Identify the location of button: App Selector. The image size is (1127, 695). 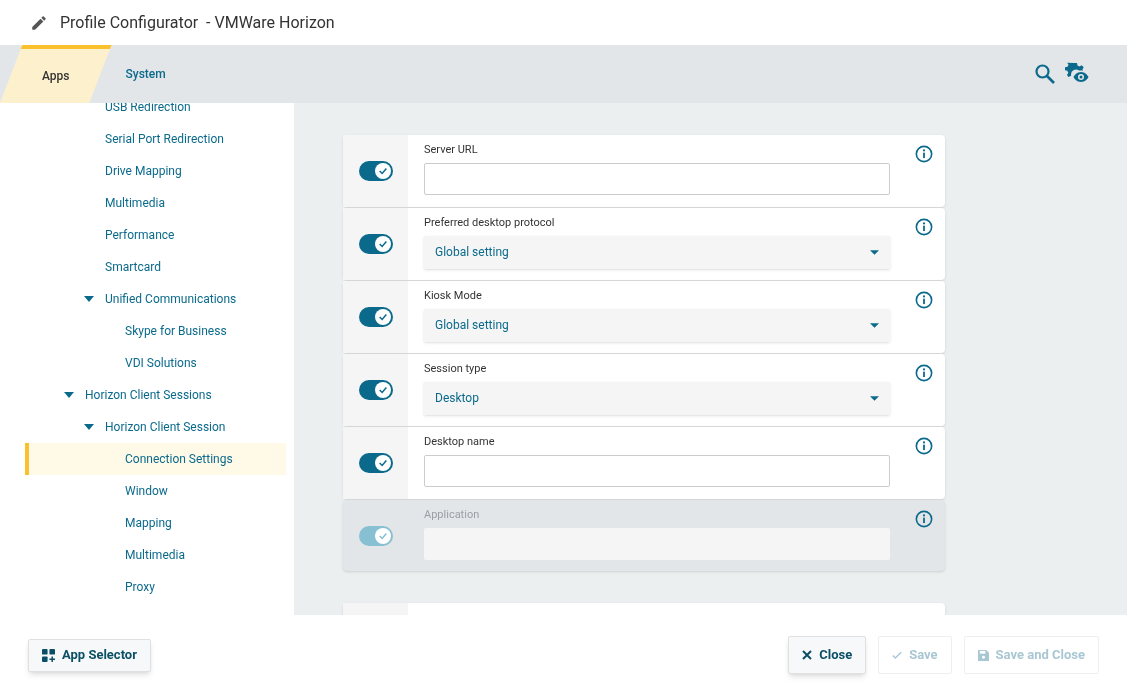
(89, 655).